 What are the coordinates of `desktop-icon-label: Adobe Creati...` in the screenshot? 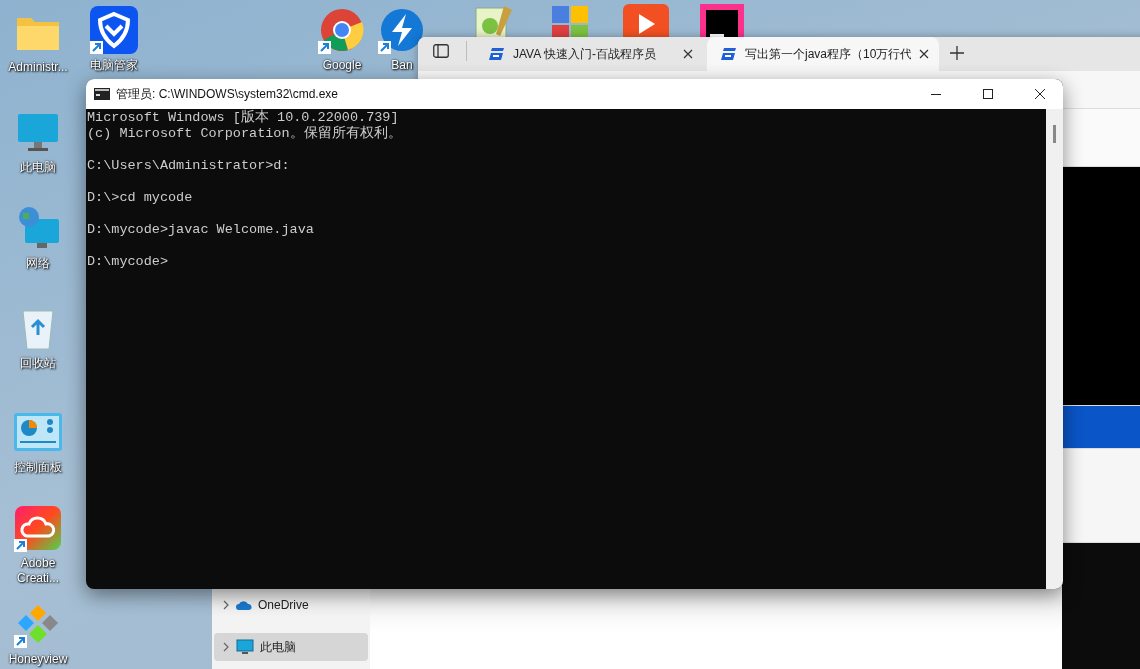 It's located at (38, 571).